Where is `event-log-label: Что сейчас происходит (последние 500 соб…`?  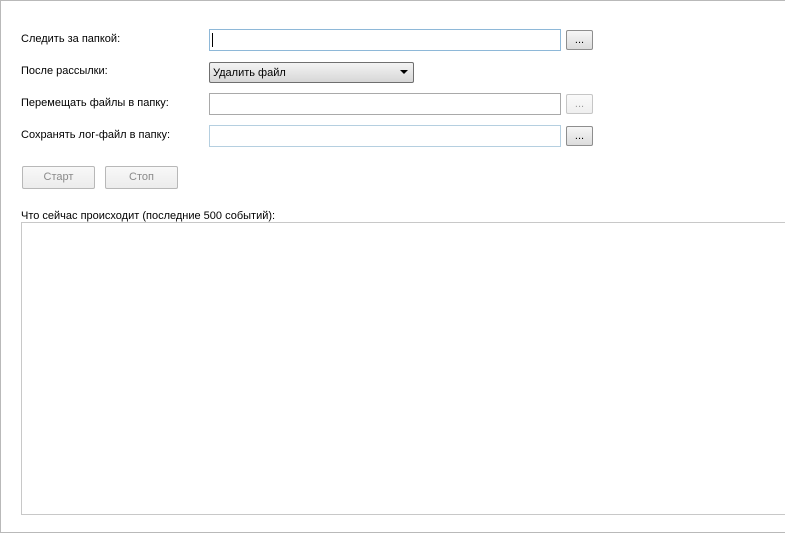
event-log-label: Что сейчас происходит (последние 500 соб… is located at coordinates (148, 216).